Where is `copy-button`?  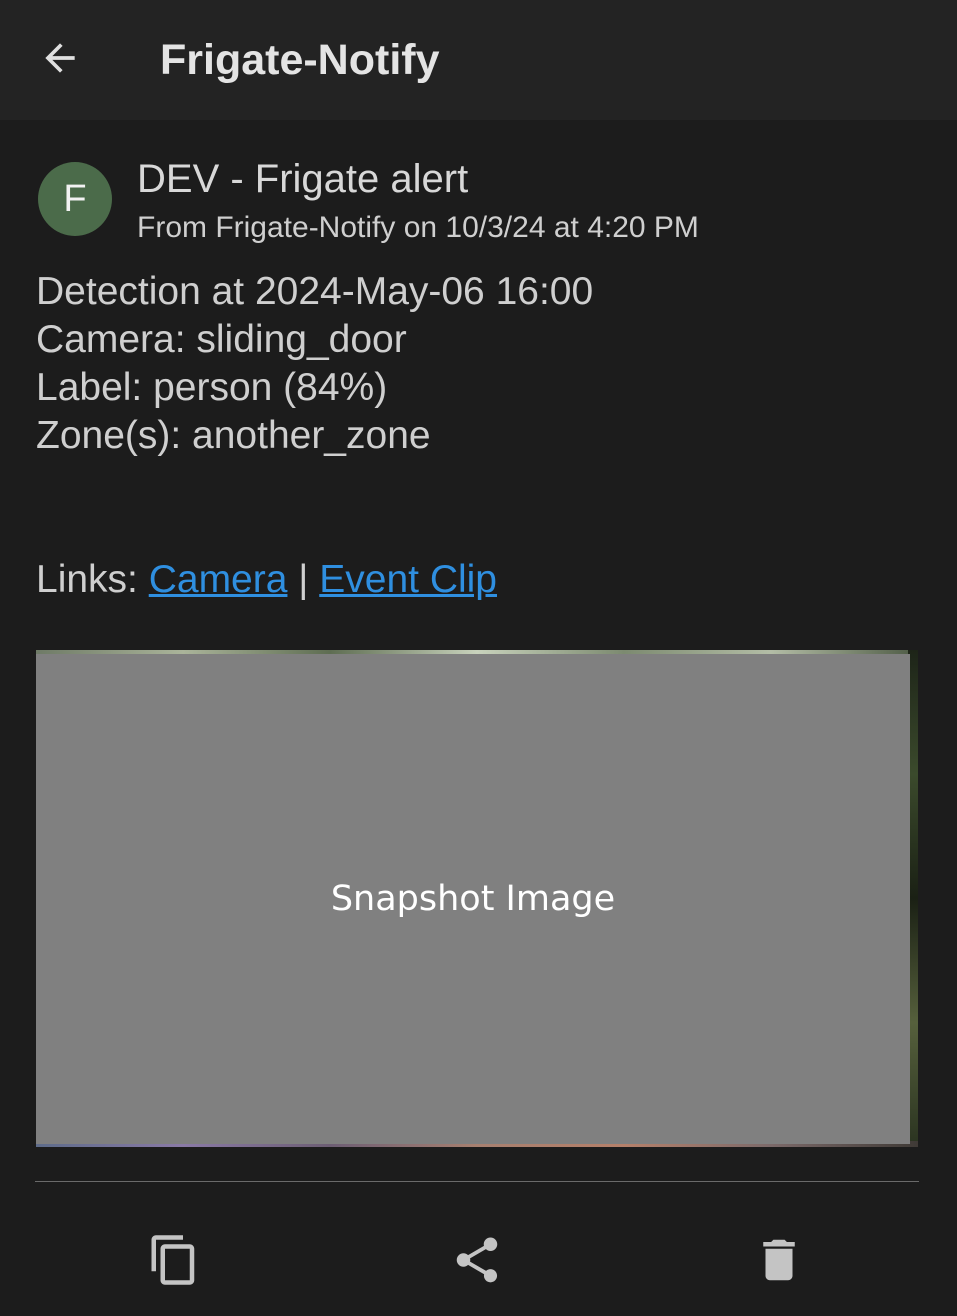
copy-button is located at coordinates (174, 1260).